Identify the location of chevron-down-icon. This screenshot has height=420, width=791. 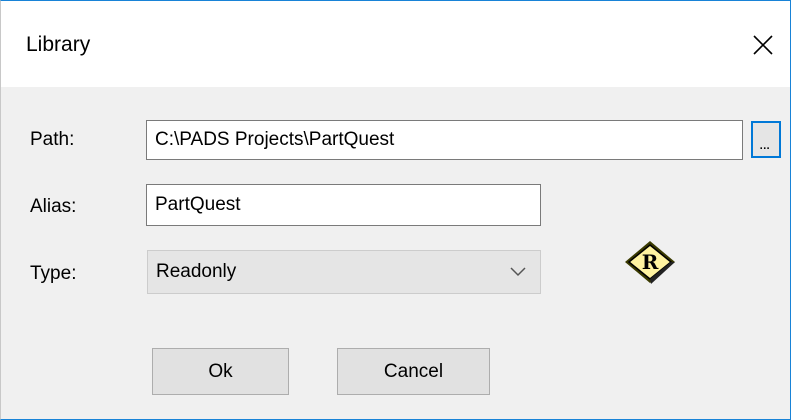
(518, 272).